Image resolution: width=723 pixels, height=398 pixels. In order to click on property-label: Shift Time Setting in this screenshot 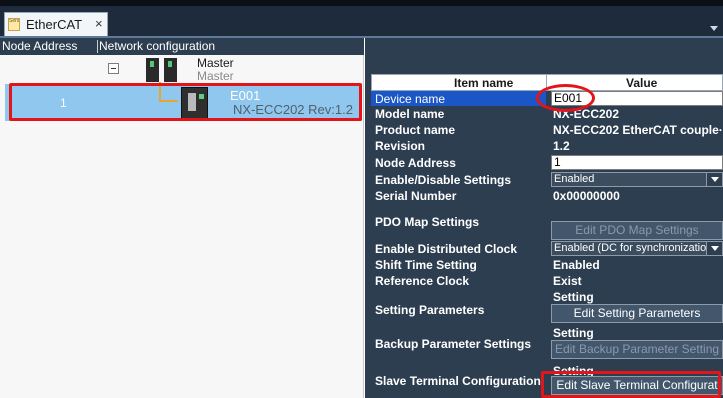, I will do `click(426, 265)`.